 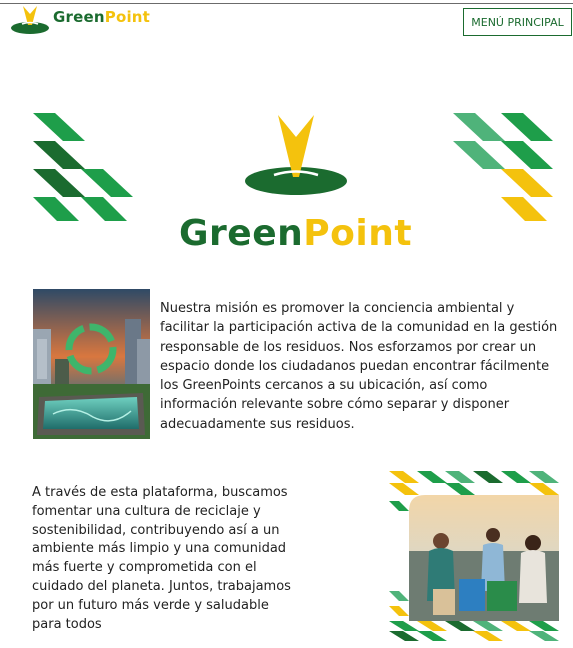 I want to click on brand-yellow-part: Point, so click(x=127, y=17).